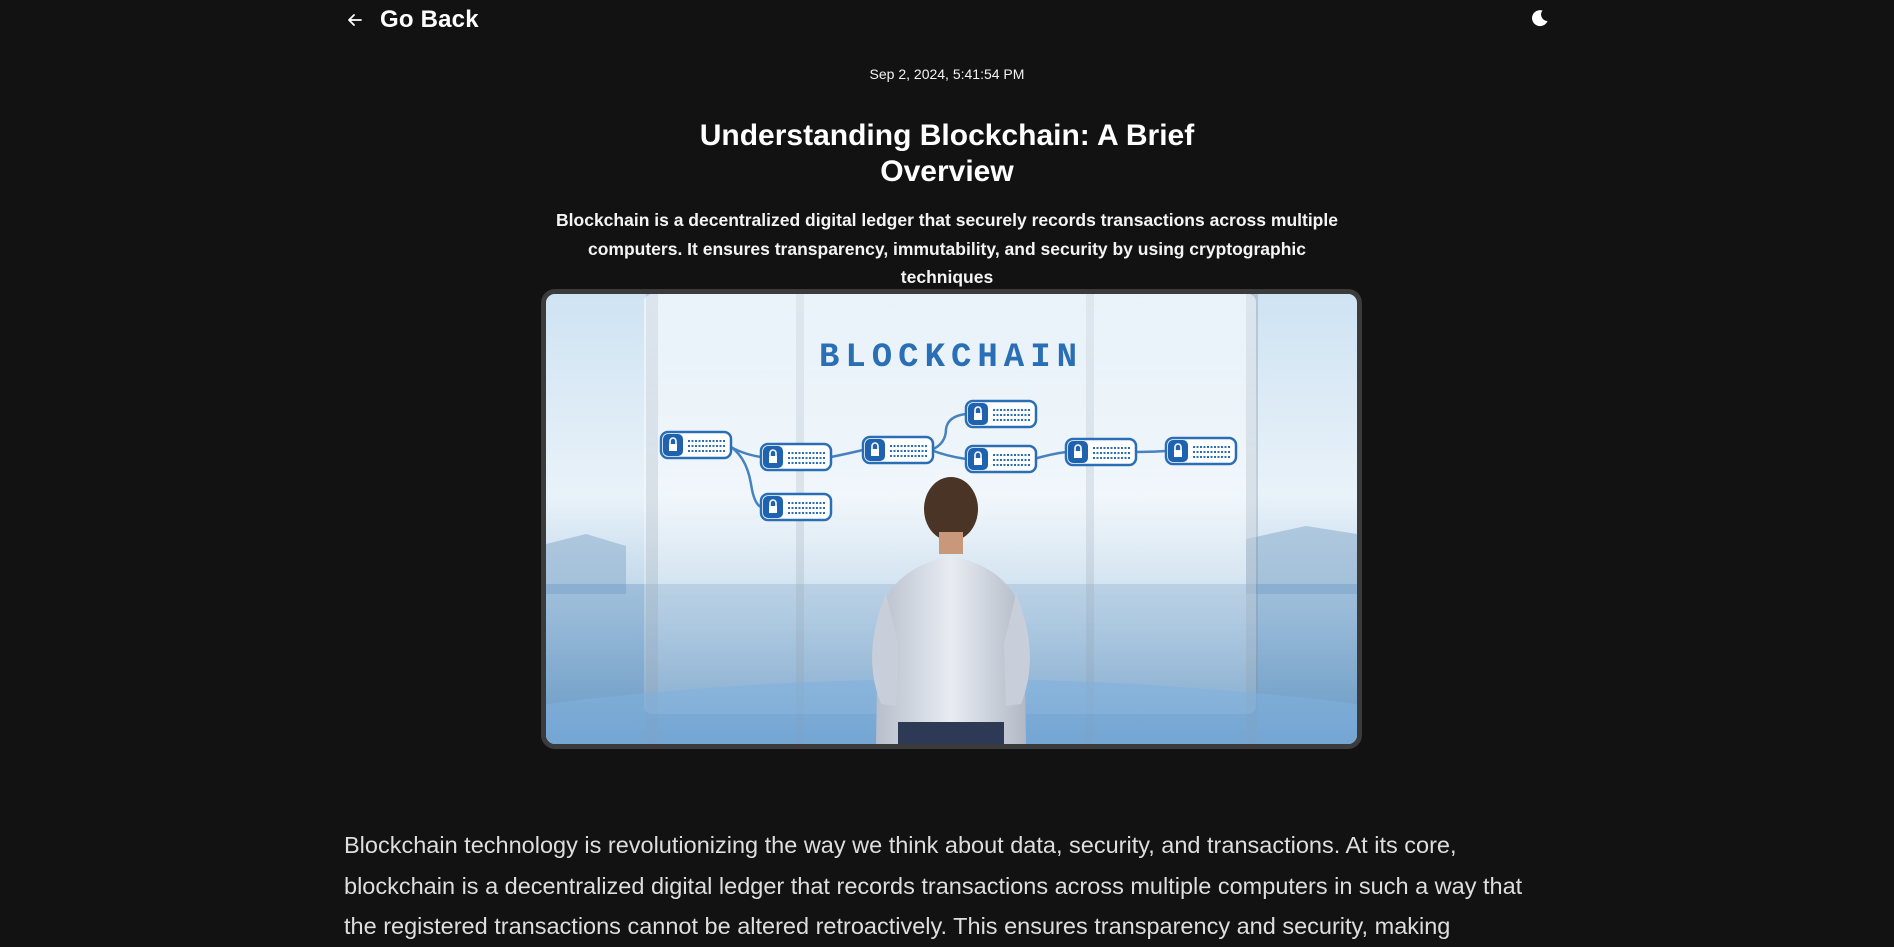 Image resolution: width=1894 pixels, height=947 pixels. What do you see at coordinates (947, 74) in the screenshot?
I see `article-timestamp: Sep 2, 2024, 5:41:54 PM` at bounding box center [947, 74].